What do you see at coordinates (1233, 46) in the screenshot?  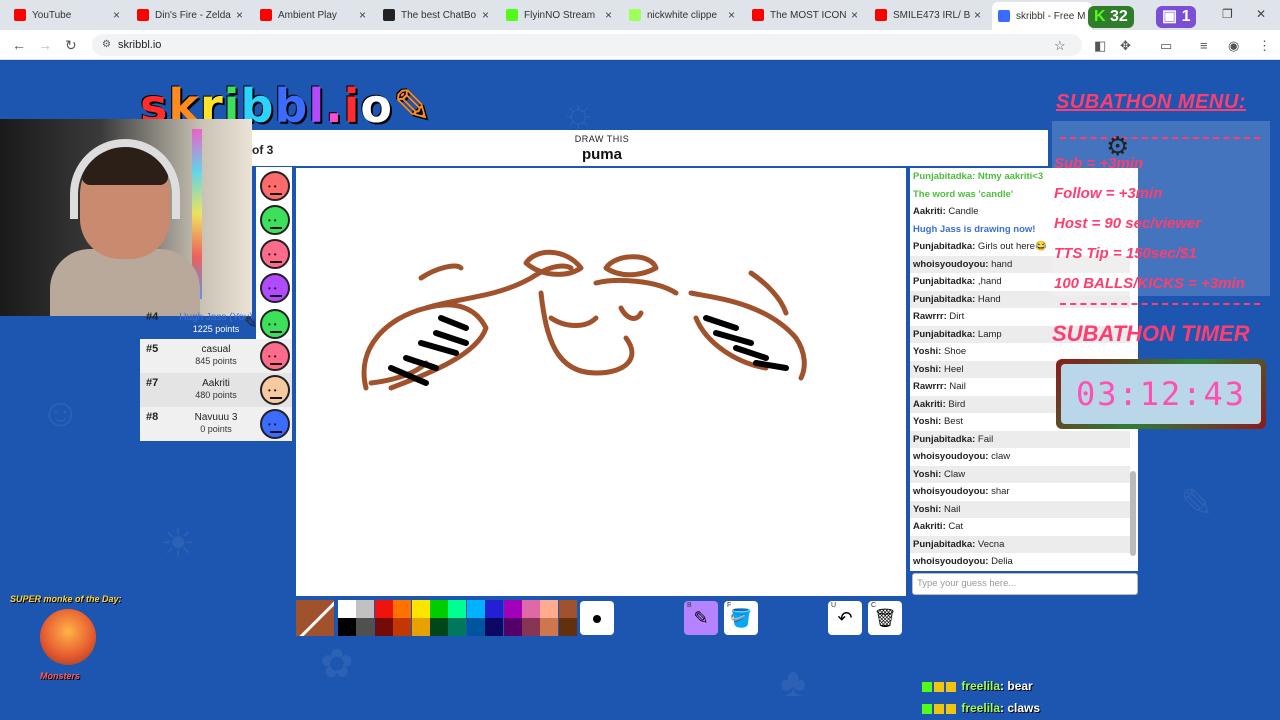 I see `profile-icon: ◉` at bounding box center [1233, 46].